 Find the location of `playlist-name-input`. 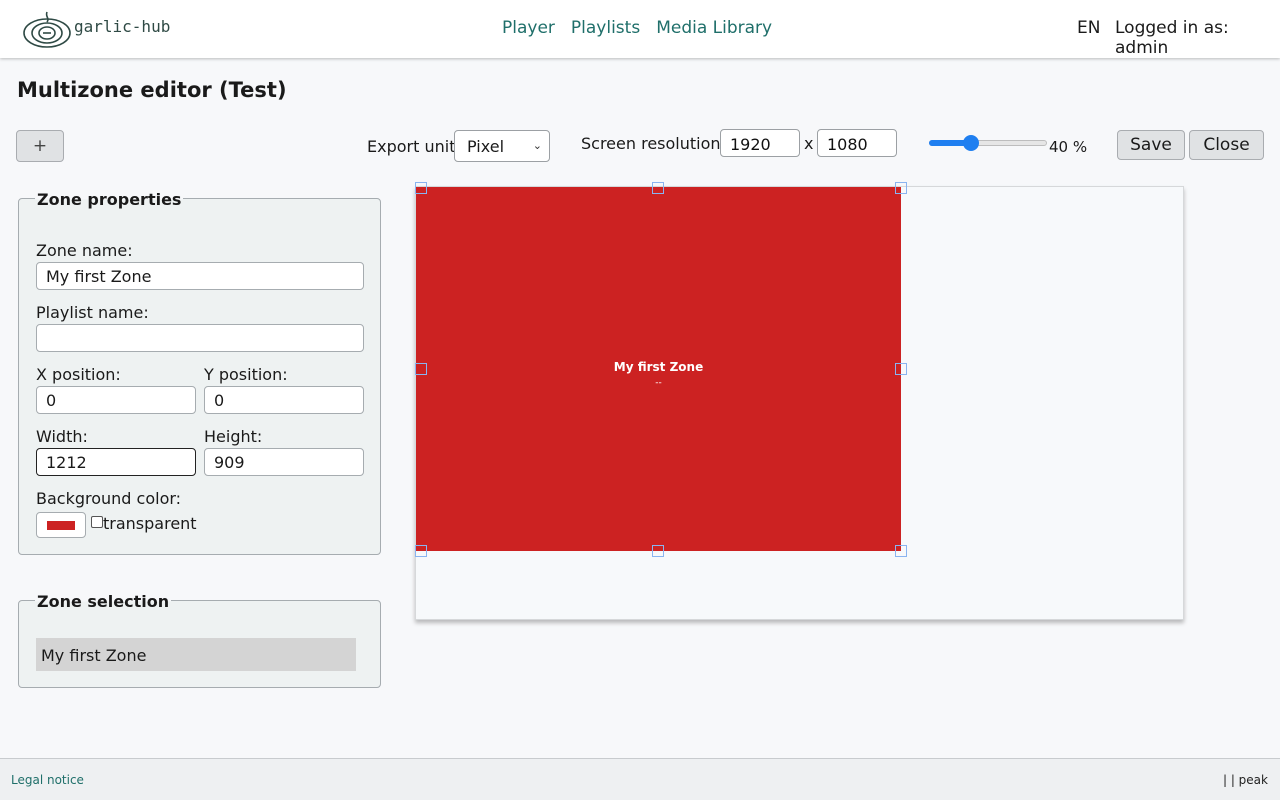

playlist-name-input is located at coordinates (200, 338).